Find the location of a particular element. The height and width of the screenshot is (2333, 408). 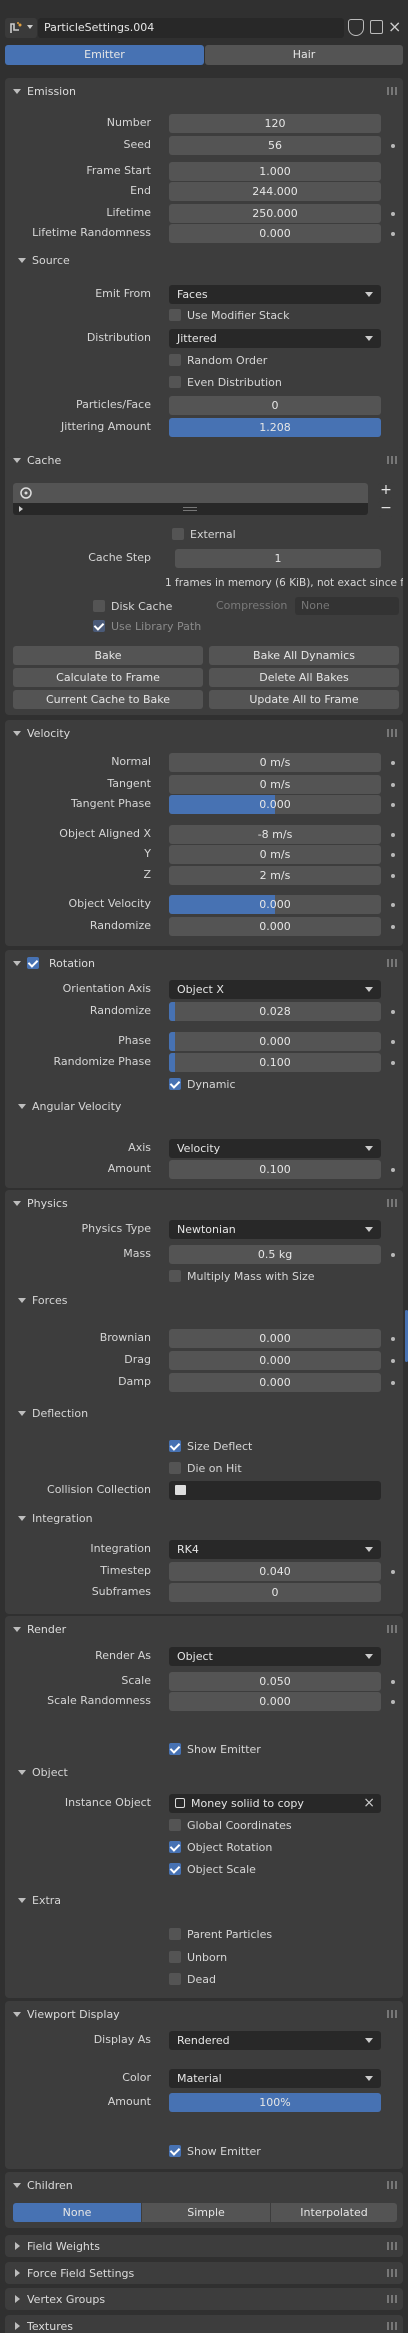

force-field-settings-header: Force Field Settings is located at coordinates (204, 2273).